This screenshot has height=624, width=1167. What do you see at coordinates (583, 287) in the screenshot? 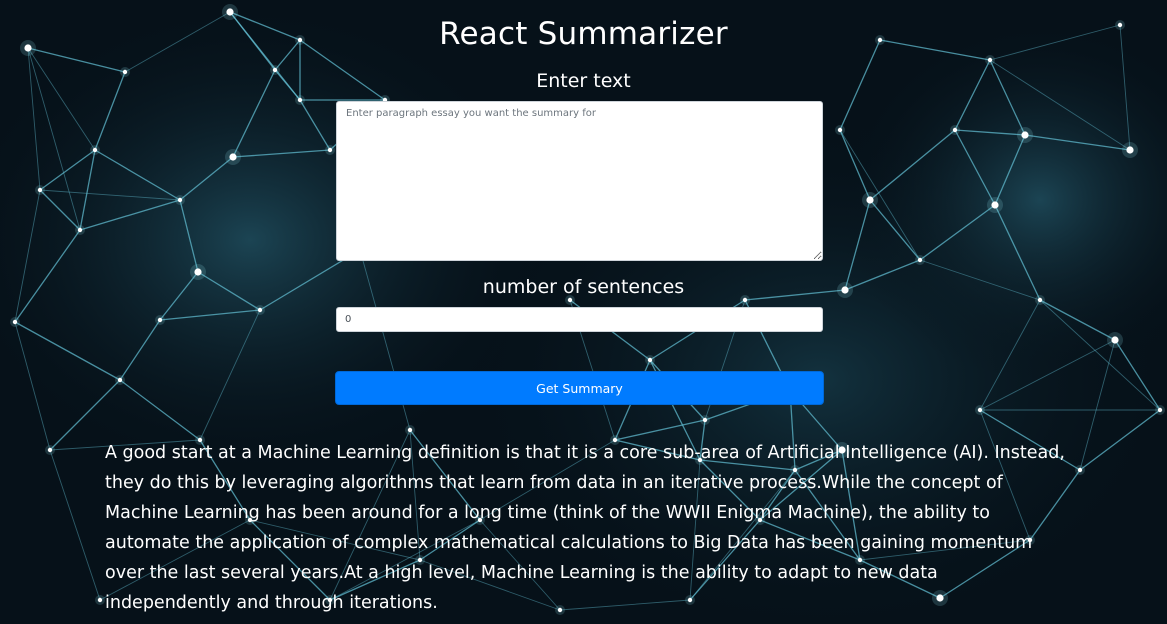
I see `sentence-count-label: number of sentences` at bounding box center [583, 287].